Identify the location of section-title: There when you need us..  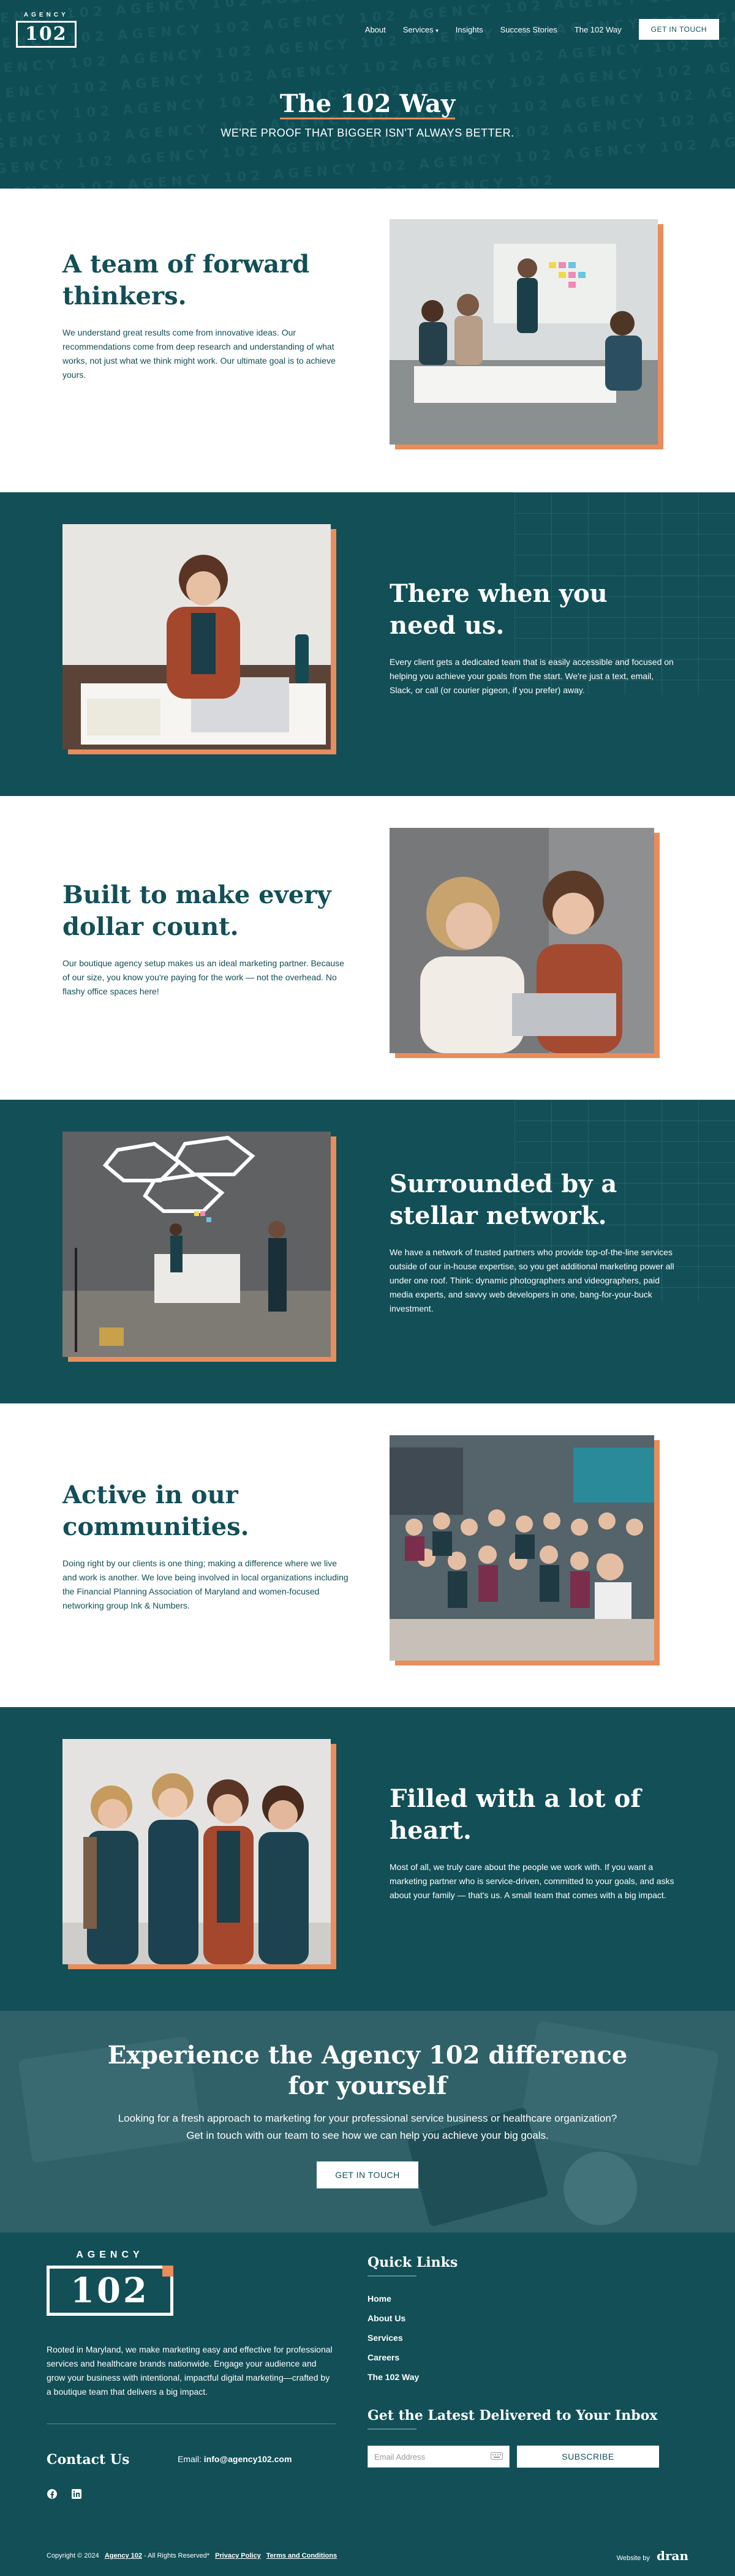
(499, 609).